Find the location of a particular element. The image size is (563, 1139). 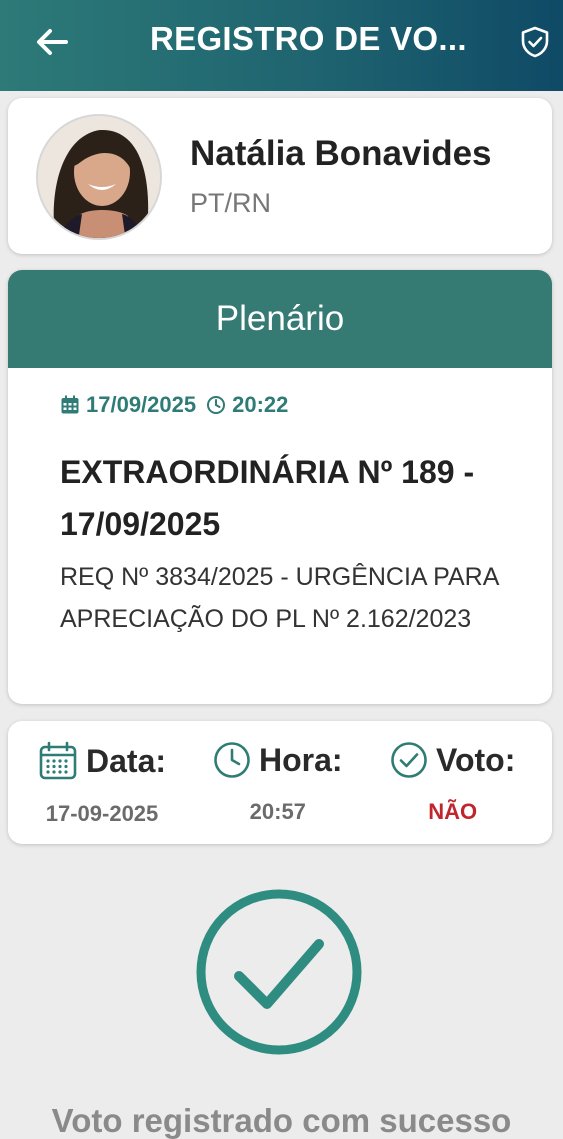

session-datetime: 17/09/2025 20:22 is located at coordinates (174, 405).